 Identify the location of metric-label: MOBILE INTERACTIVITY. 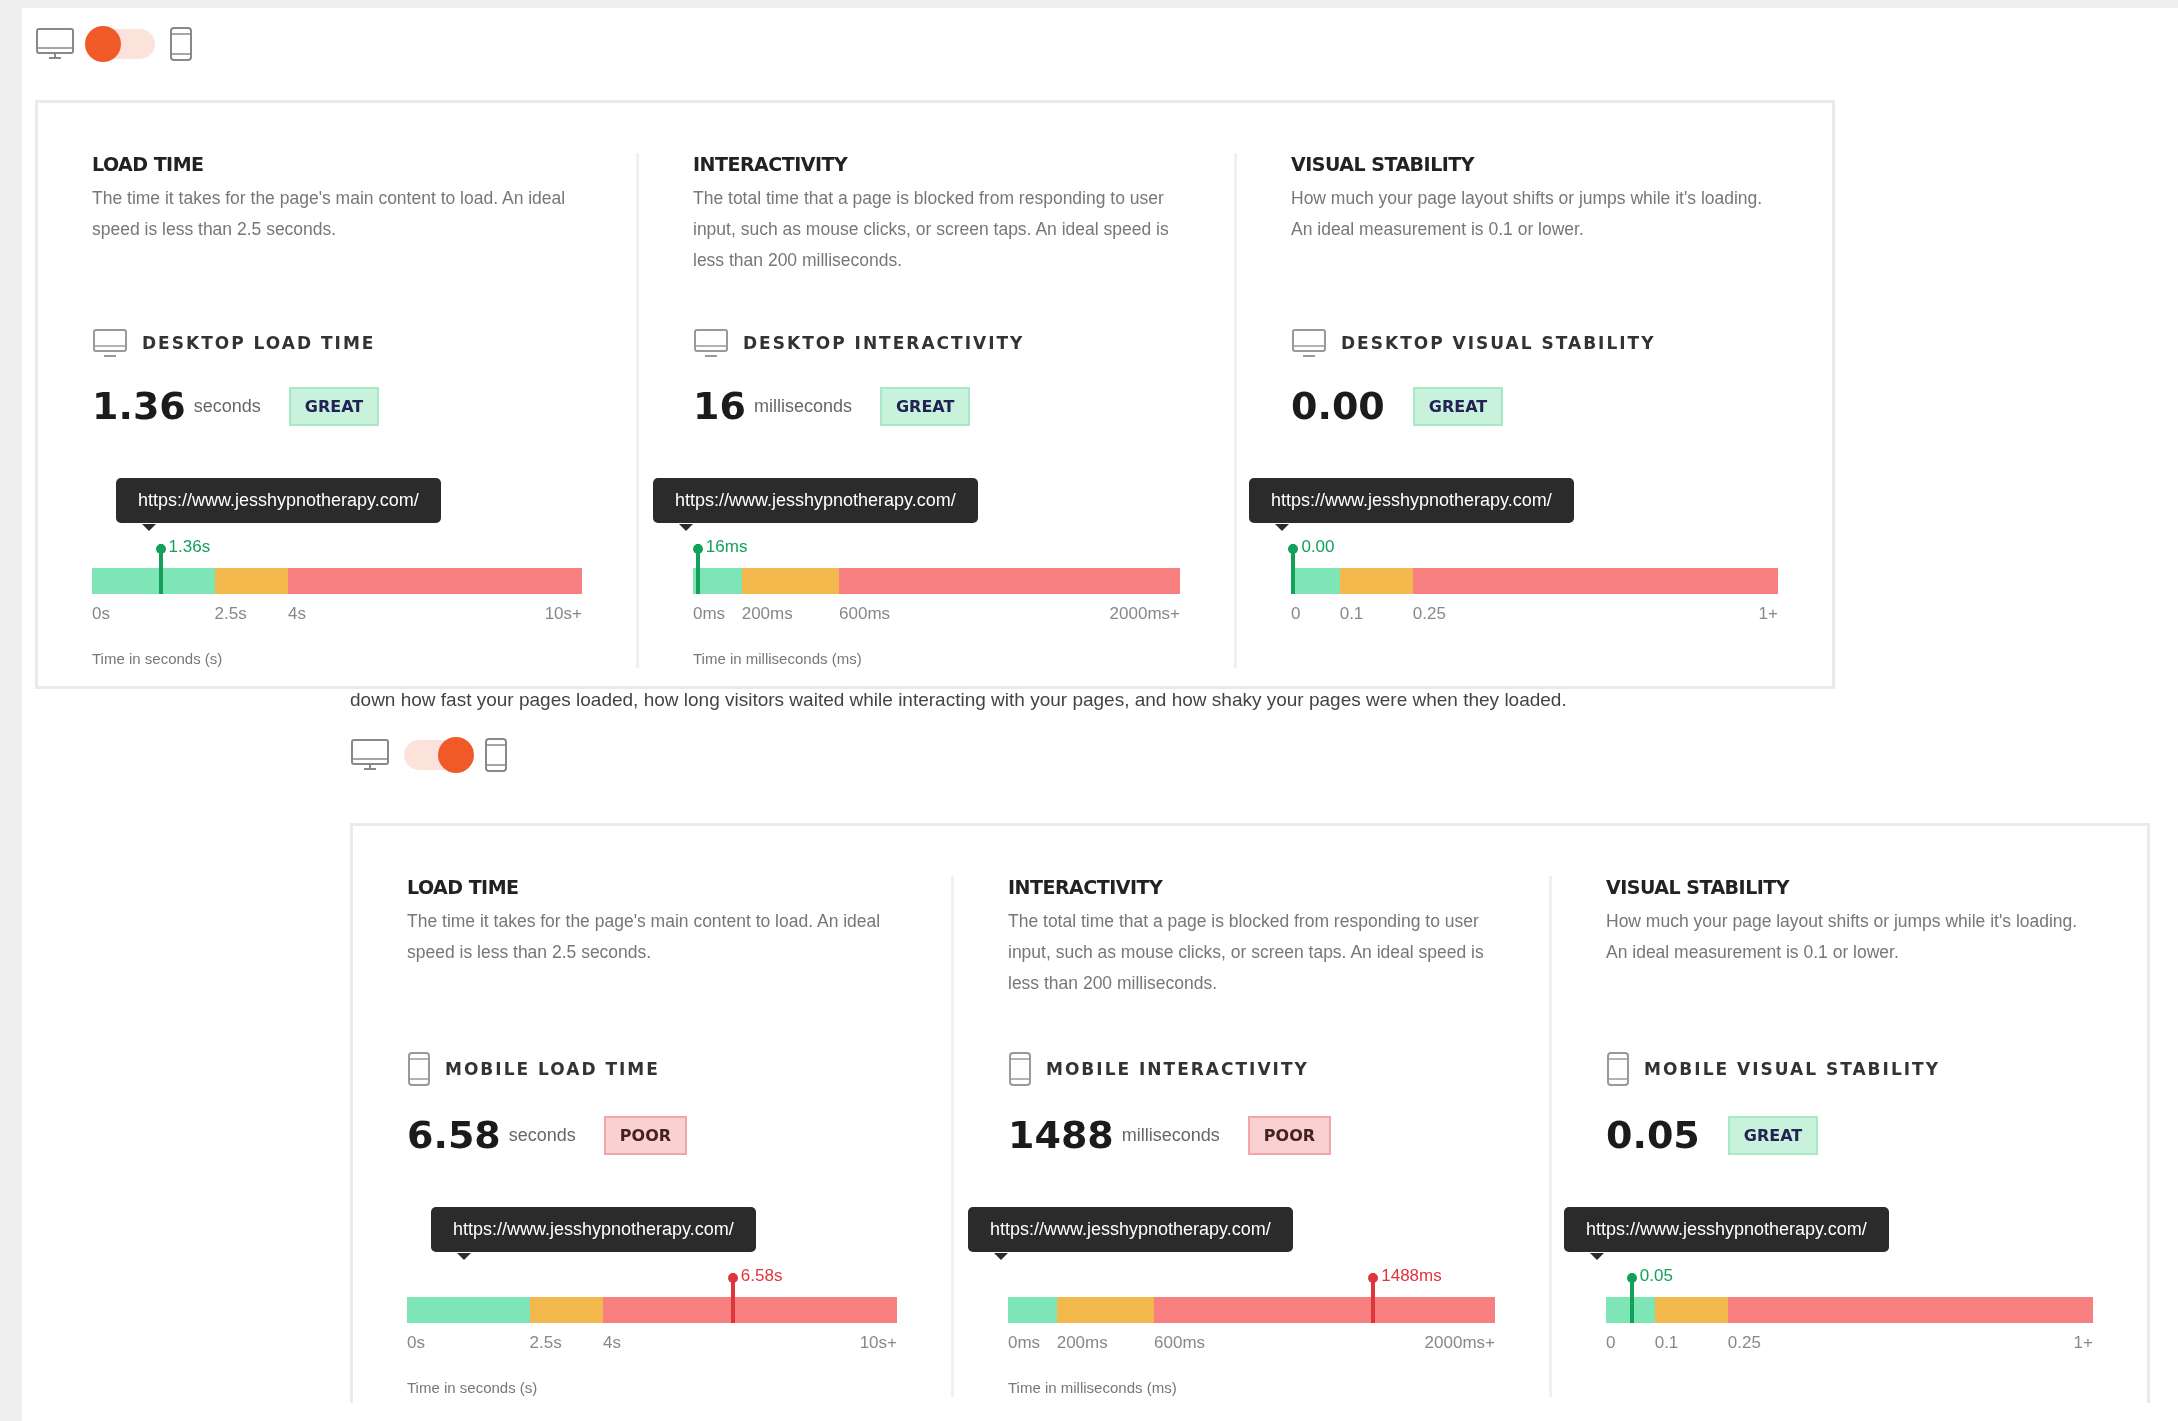
(1177, 1069).